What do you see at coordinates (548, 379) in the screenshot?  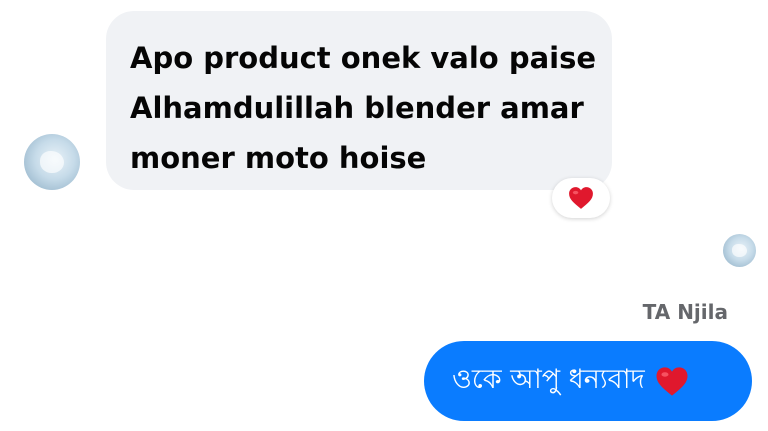 I see `outgoing-message-text: ওকে আপু ধন্যবাদ` at bounding box center [548, 379].